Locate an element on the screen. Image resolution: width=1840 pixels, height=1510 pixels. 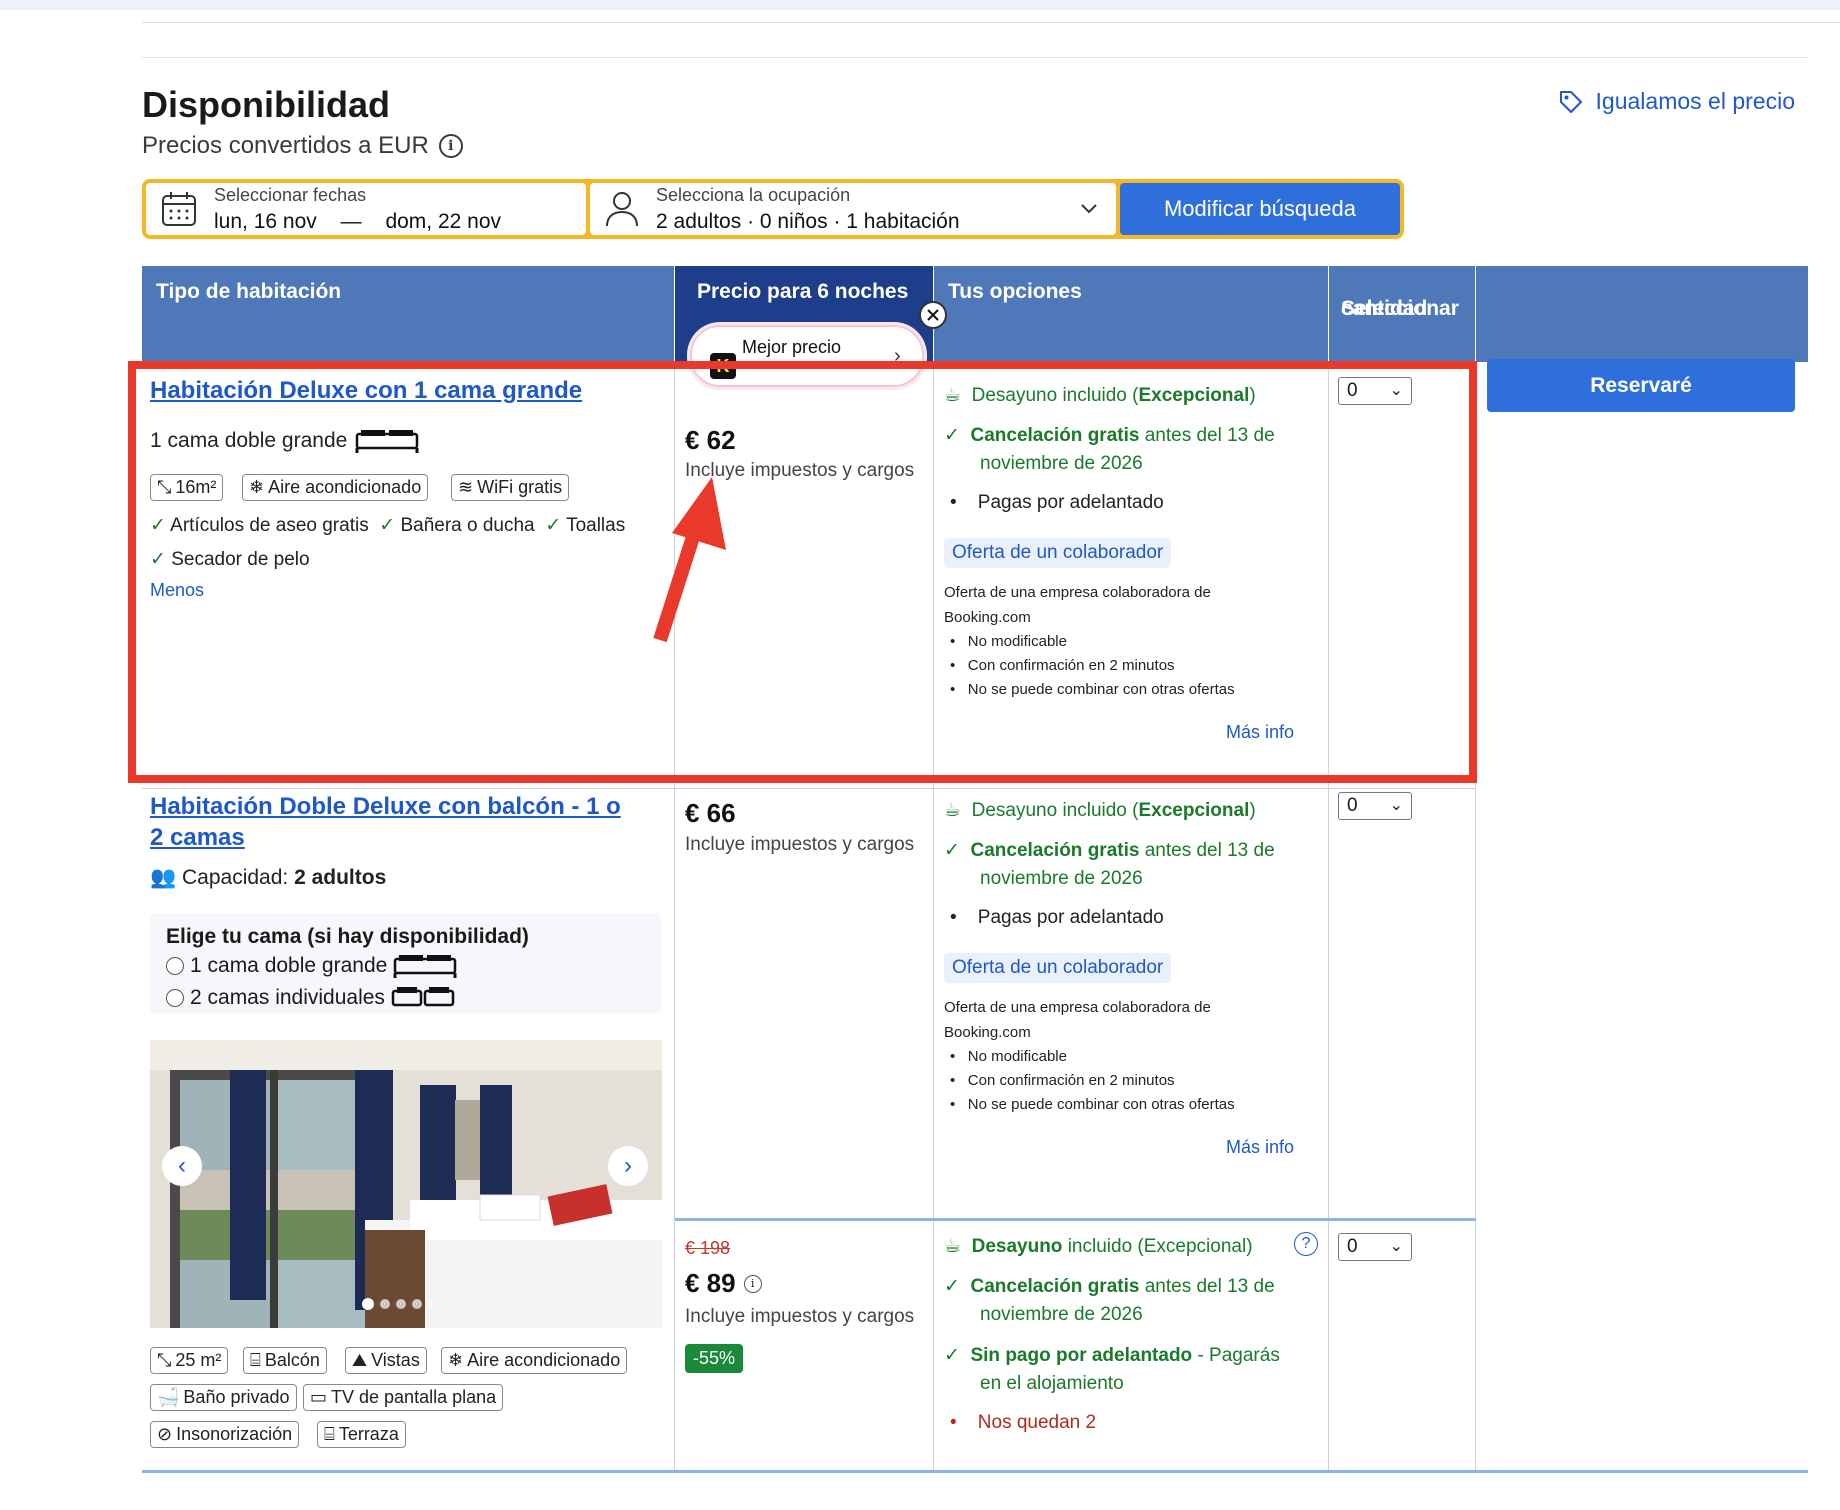
people-icon: 👥 is located at coordinates (163, 877).